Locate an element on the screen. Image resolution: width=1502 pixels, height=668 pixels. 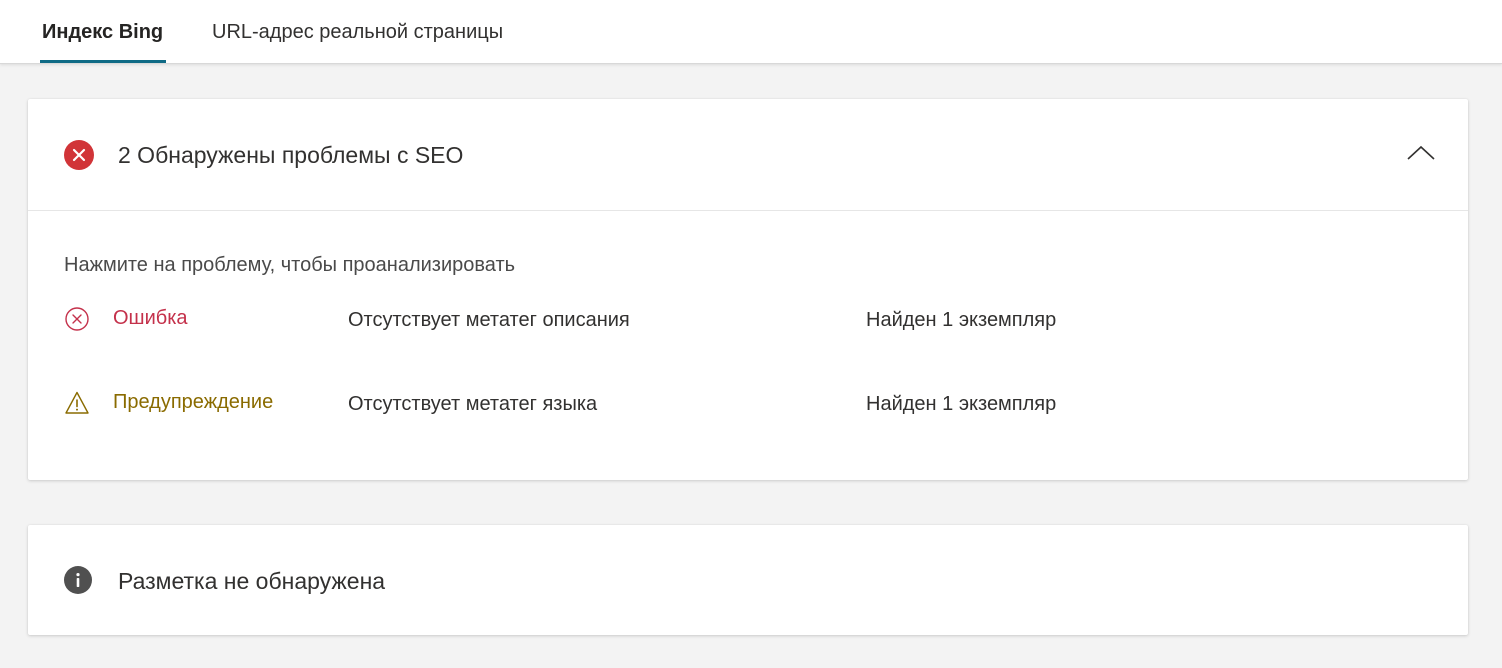
warning-triangle-icon is located at coordinates (77, 403).